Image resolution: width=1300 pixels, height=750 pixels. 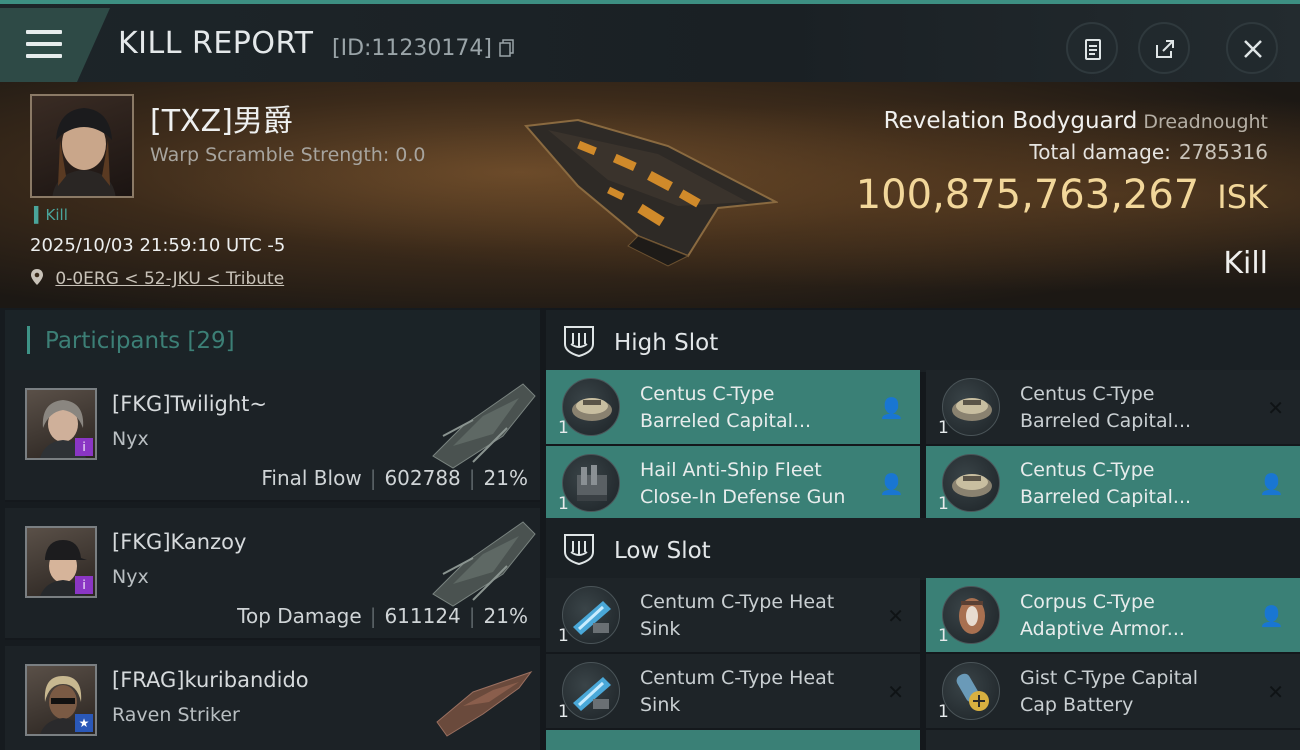 I want to click on participant-stats: Top Damage | 611124 | 21%, so click(x=382, y=616).